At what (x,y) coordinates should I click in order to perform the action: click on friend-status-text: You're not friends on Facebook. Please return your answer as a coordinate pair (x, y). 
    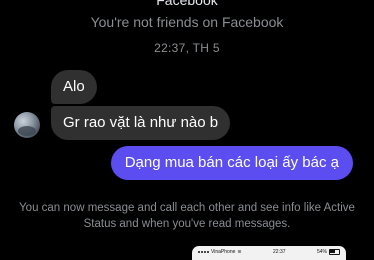
    Looking at the image, I should click on (187, 22).